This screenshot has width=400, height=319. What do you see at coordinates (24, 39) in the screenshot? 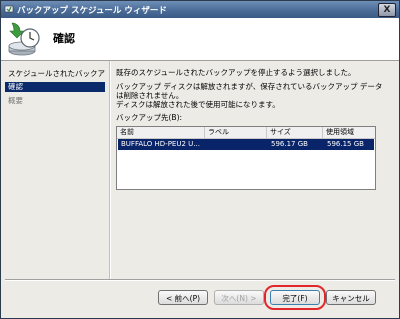
I see `backup-clock-icon` at bounding box center [24, 39].